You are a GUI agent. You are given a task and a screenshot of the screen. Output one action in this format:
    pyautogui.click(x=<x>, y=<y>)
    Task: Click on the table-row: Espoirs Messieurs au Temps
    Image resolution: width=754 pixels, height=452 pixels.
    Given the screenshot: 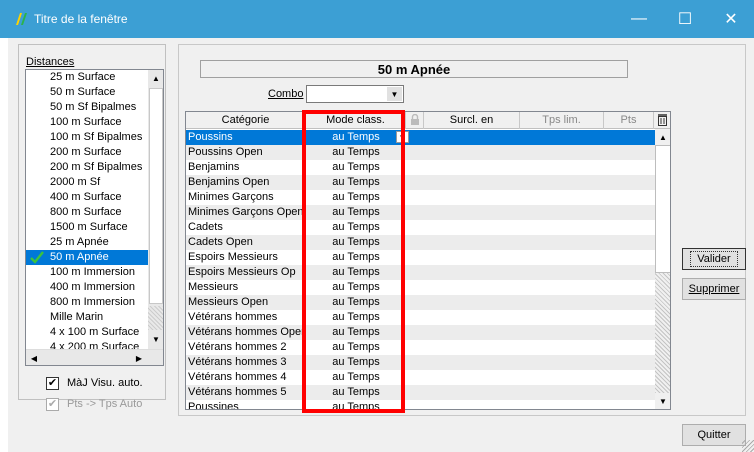 What is the action you would take?
    pyautogui.click(x=420, y=257)
    